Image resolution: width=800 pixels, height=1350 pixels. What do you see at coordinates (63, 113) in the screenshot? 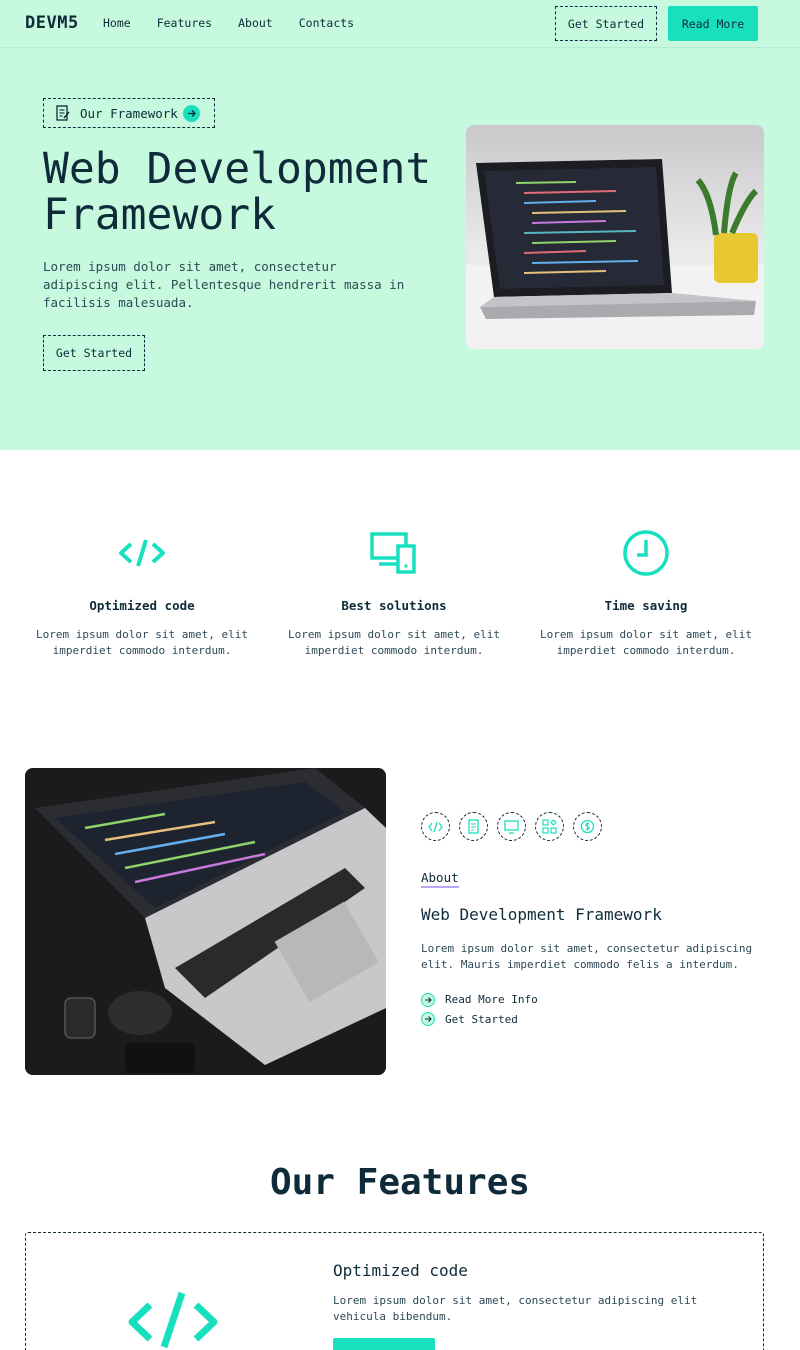
I see `document-edit-icon` at bounding box center [63, 113].